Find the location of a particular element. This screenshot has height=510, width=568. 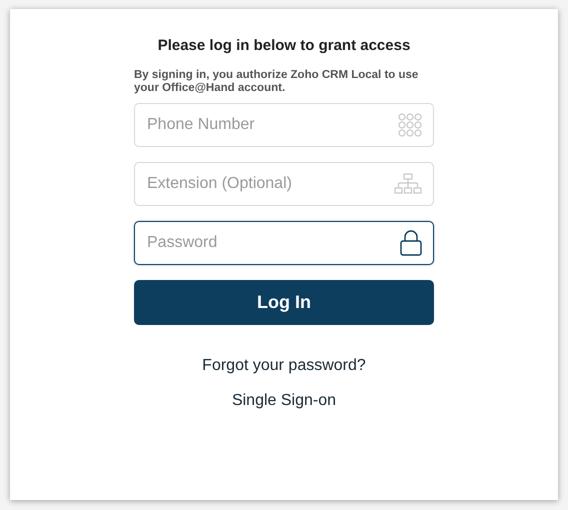

hierarchy-icon is located at coordinates (408, 184).